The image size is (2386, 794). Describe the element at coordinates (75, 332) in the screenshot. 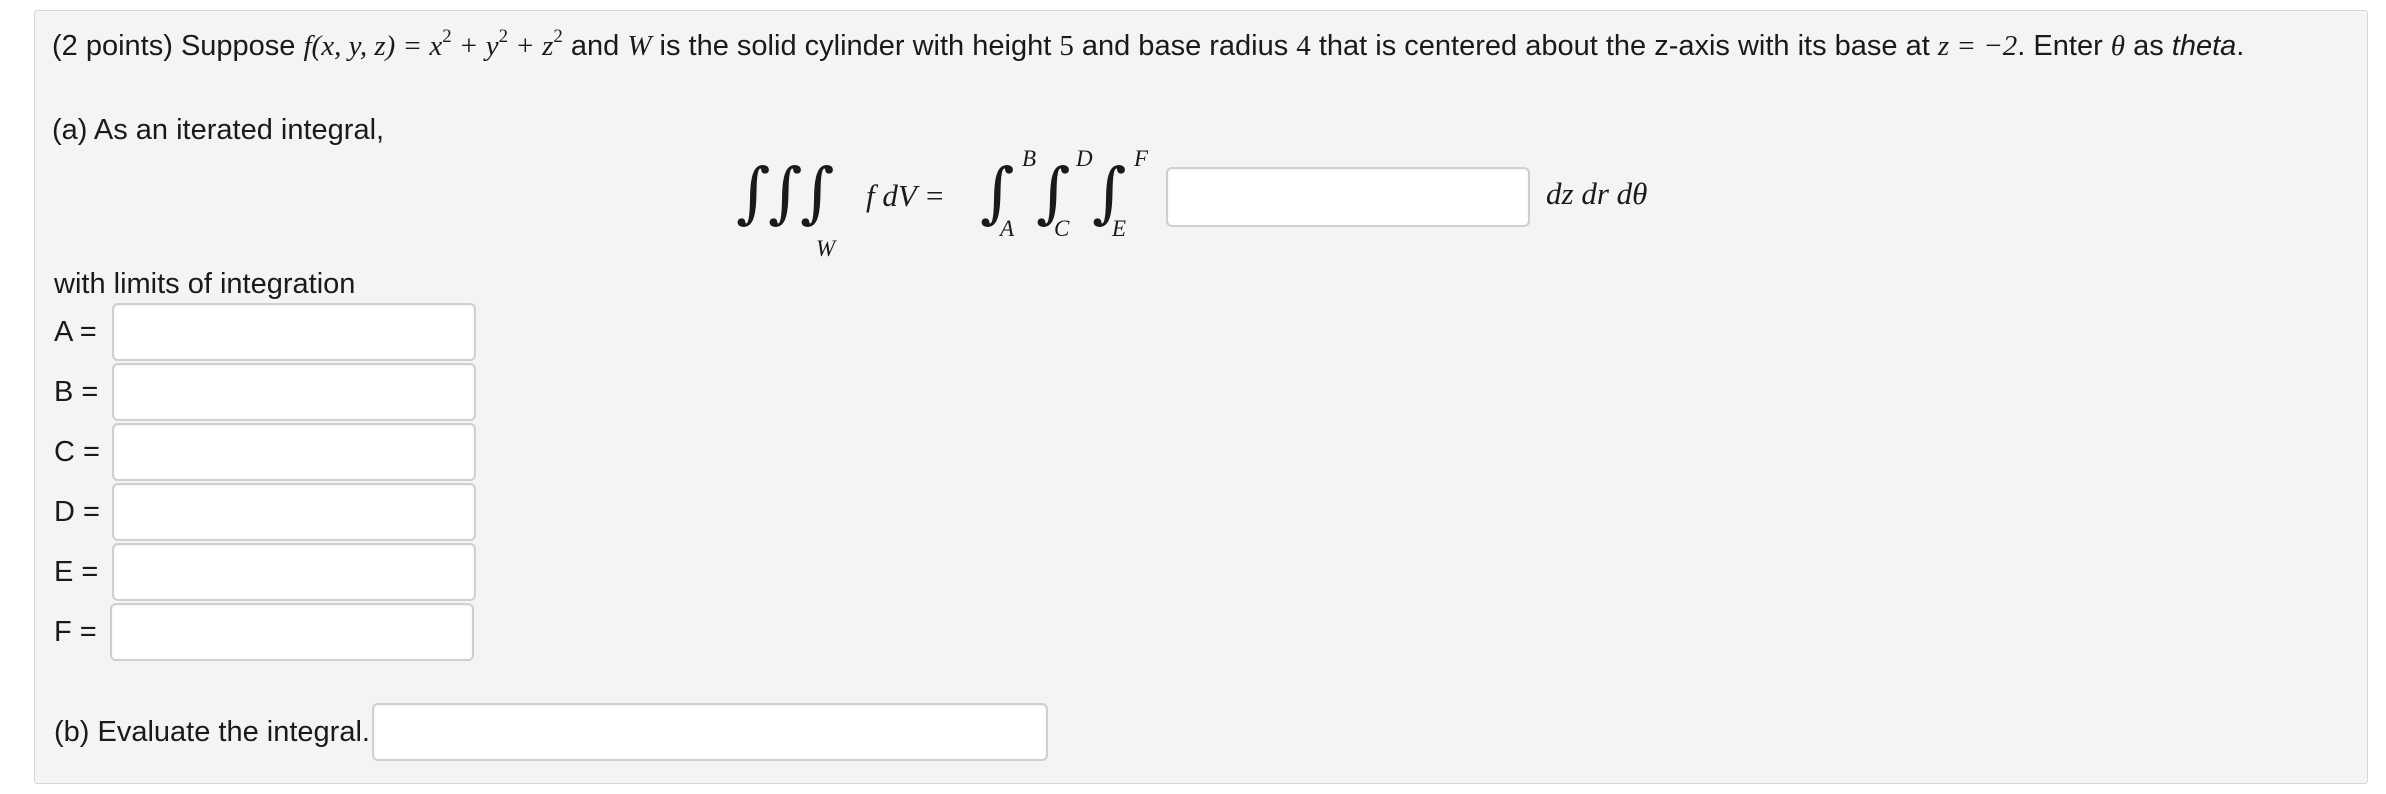

I see `limit-A-label: A =` at that location.